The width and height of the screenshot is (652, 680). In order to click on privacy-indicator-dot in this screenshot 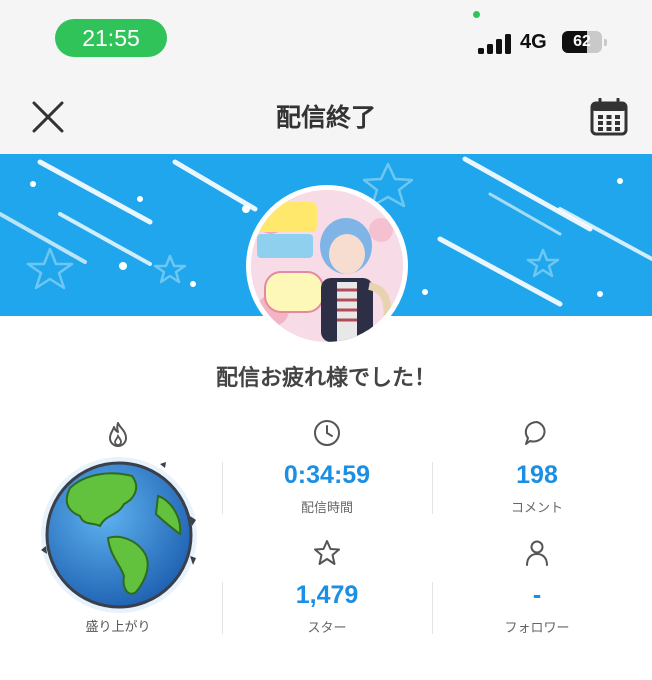, I will do `click(476, 14)`.